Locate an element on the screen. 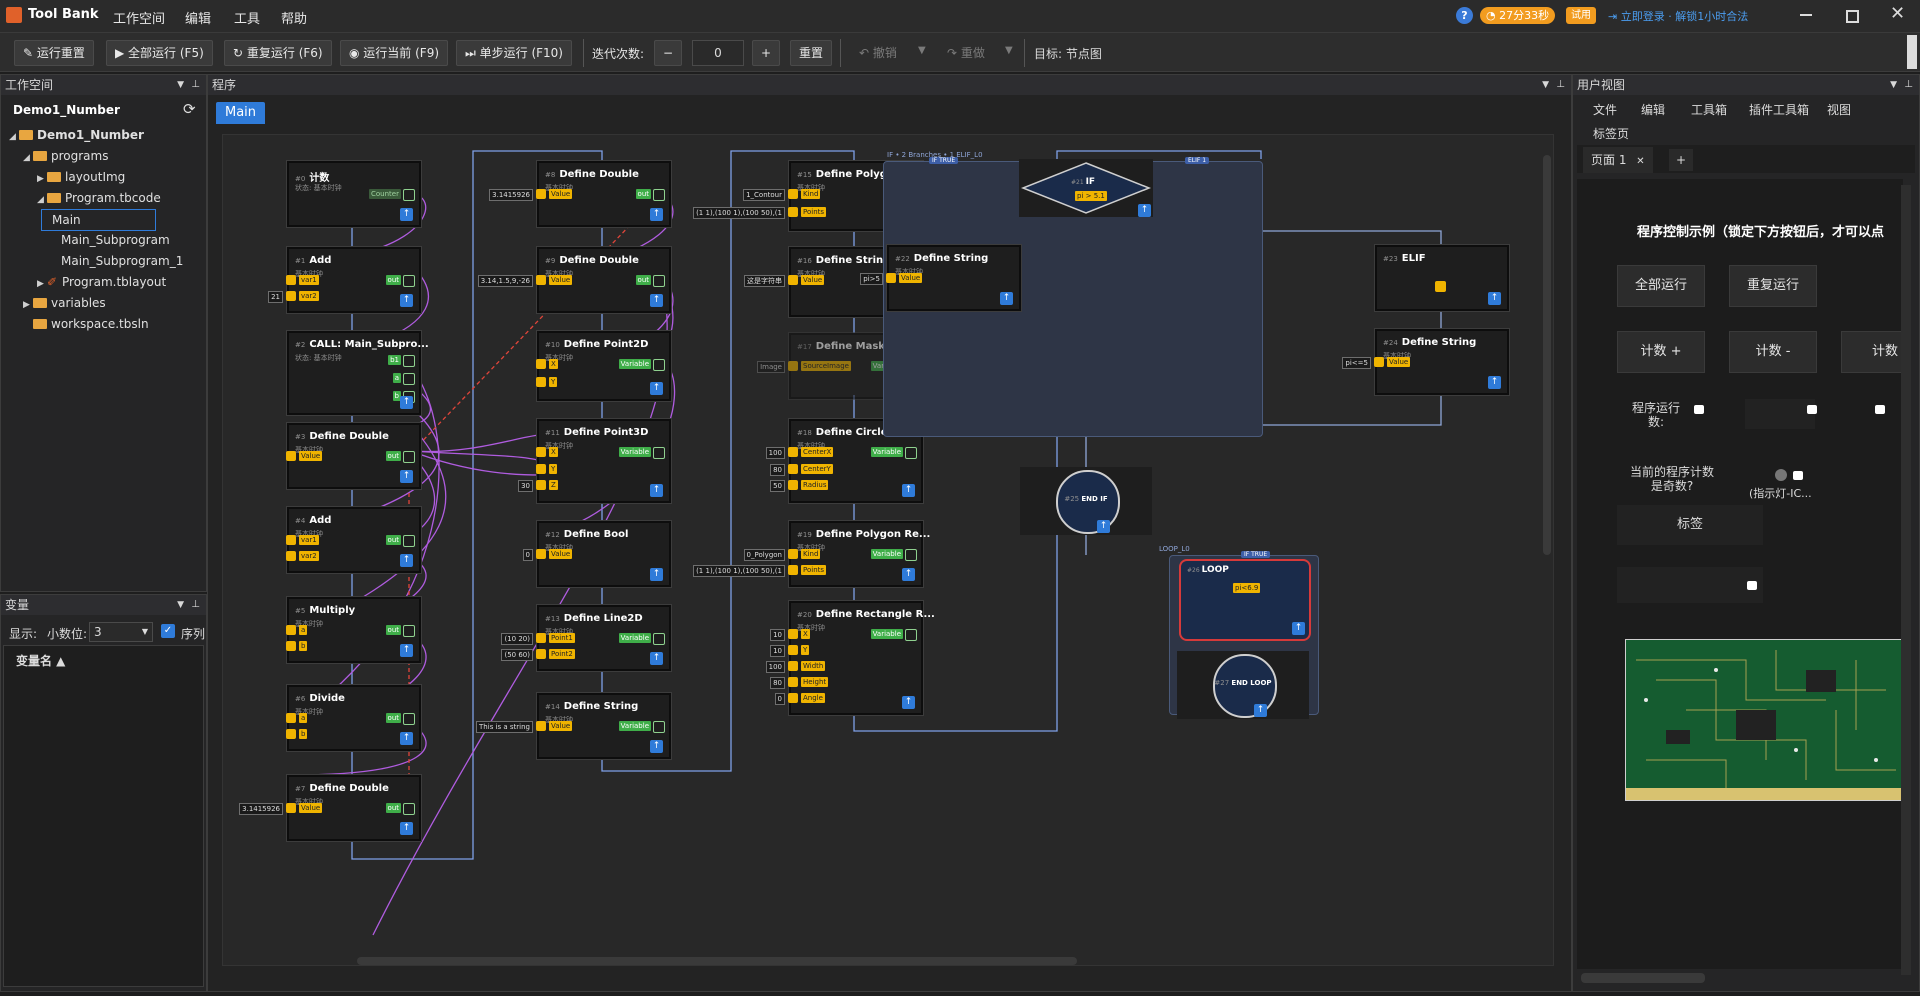  close-tab-icon: ✕ is located at coordinates (1640, 161).